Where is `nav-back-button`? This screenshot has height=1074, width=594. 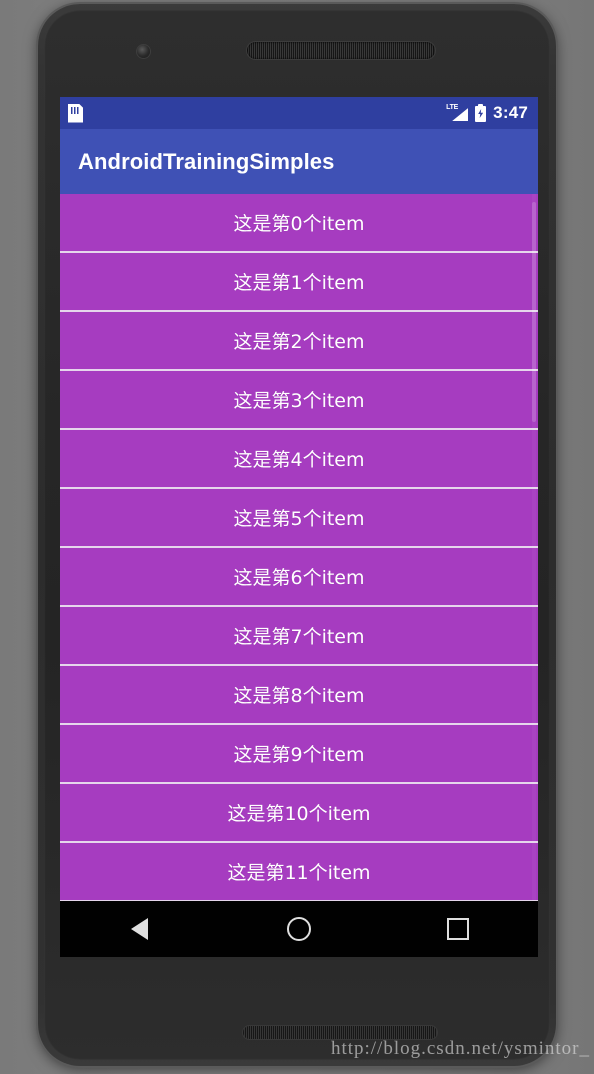 nav-back-button is located at coordinates (140, 929).